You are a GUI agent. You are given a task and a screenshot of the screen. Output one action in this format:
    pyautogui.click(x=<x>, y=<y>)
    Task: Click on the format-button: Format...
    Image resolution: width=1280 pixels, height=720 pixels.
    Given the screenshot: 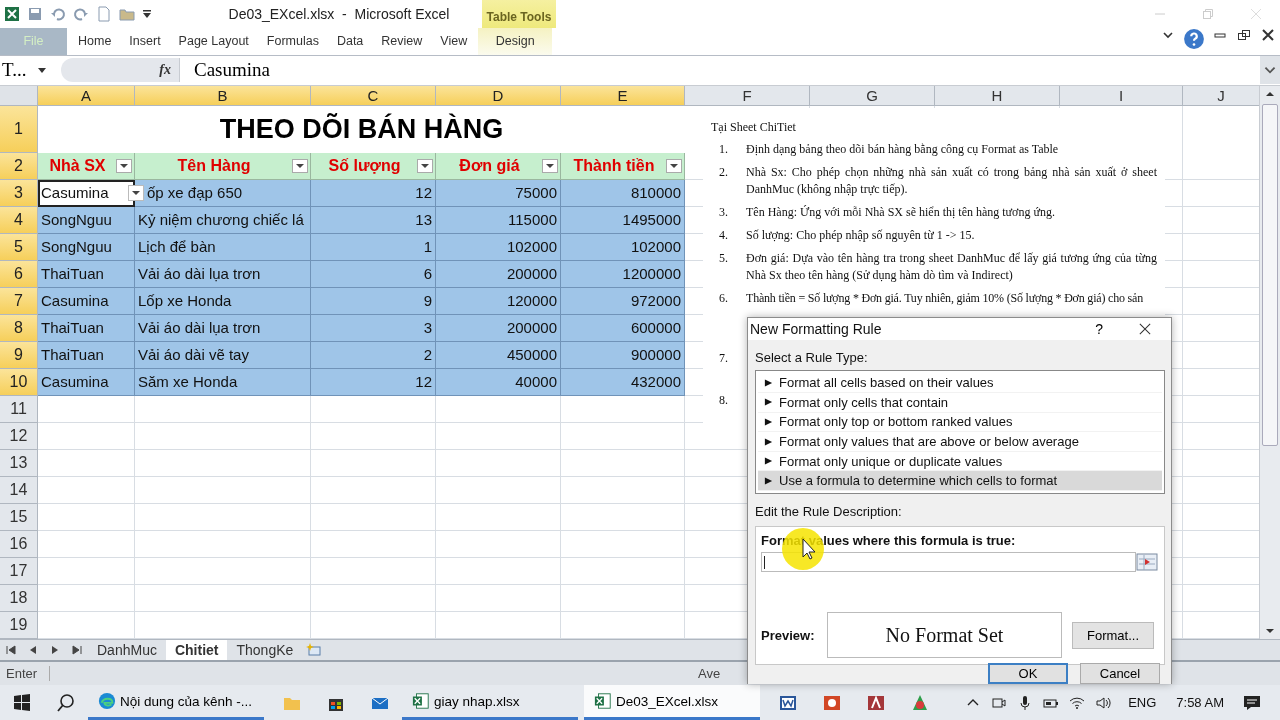 What is the action you would take?
    pyautogui.click(x=1113, y=635)
    